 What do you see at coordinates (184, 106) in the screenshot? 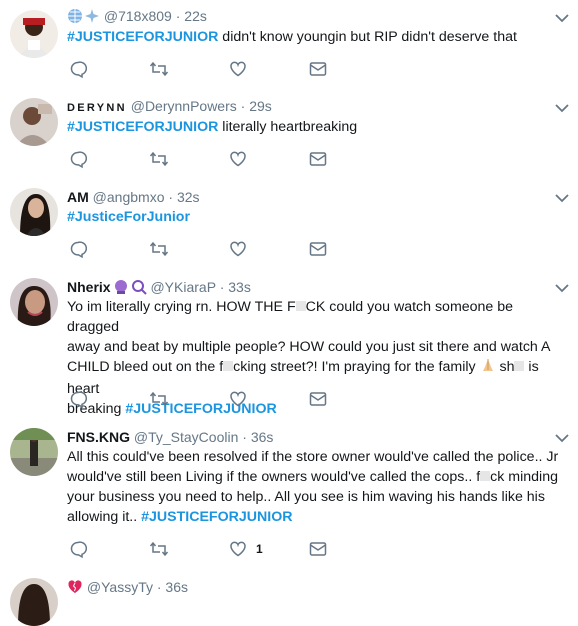
I see `user-handle: @DerynnPowers` at bounding box center [184, 106].